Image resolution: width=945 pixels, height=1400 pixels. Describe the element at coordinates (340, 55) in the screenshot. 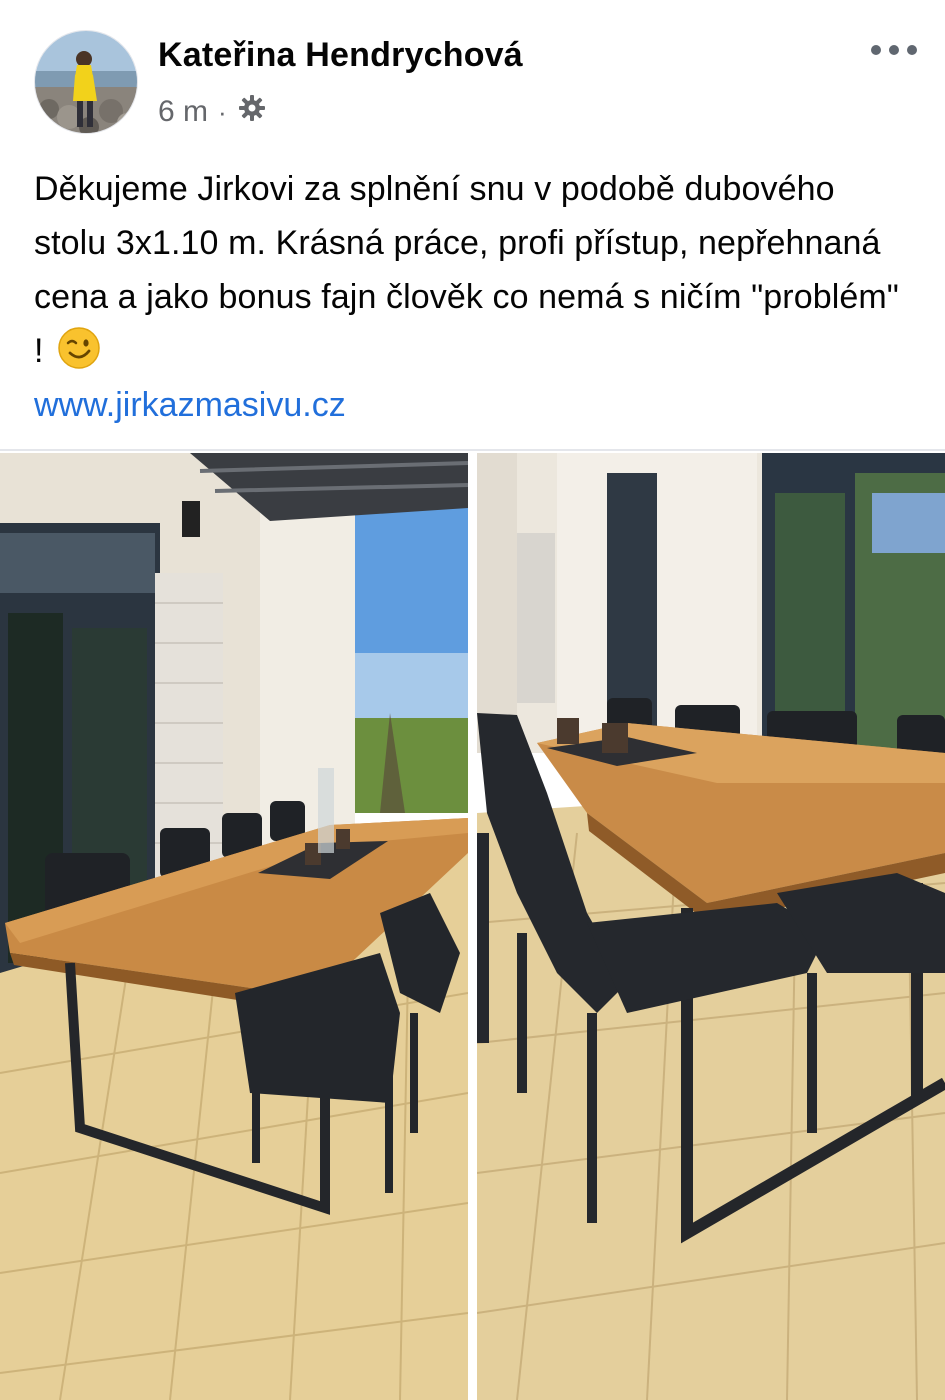

I see `author-name: Kateřina Hendrychová` at that location.